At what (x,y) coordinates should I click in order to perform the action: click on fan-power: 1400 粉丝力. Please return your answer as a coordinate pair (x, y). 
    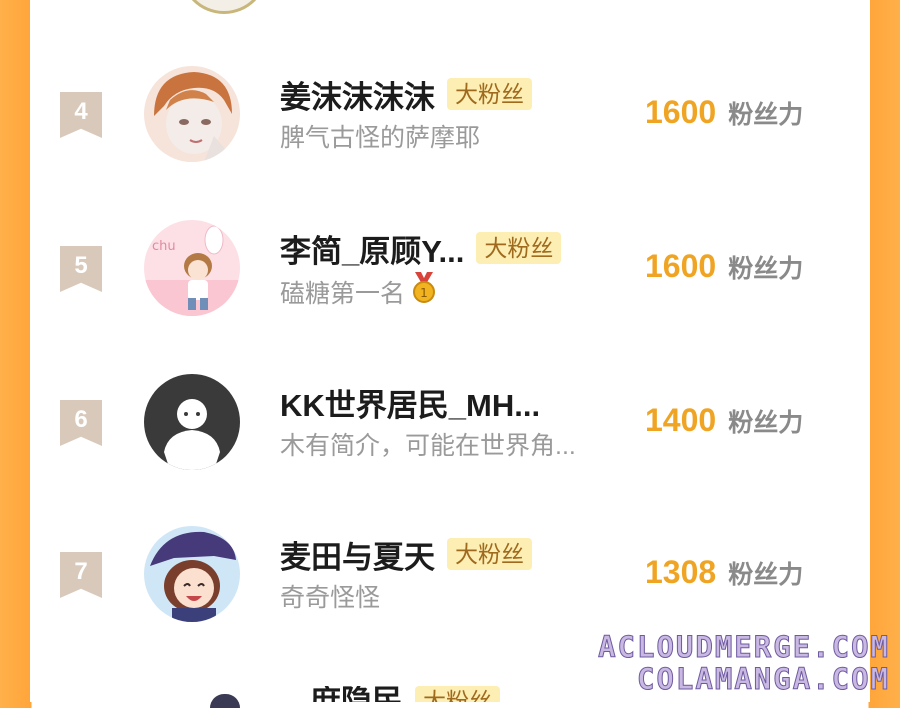
    Looking at the image, I should click on (724, 420).